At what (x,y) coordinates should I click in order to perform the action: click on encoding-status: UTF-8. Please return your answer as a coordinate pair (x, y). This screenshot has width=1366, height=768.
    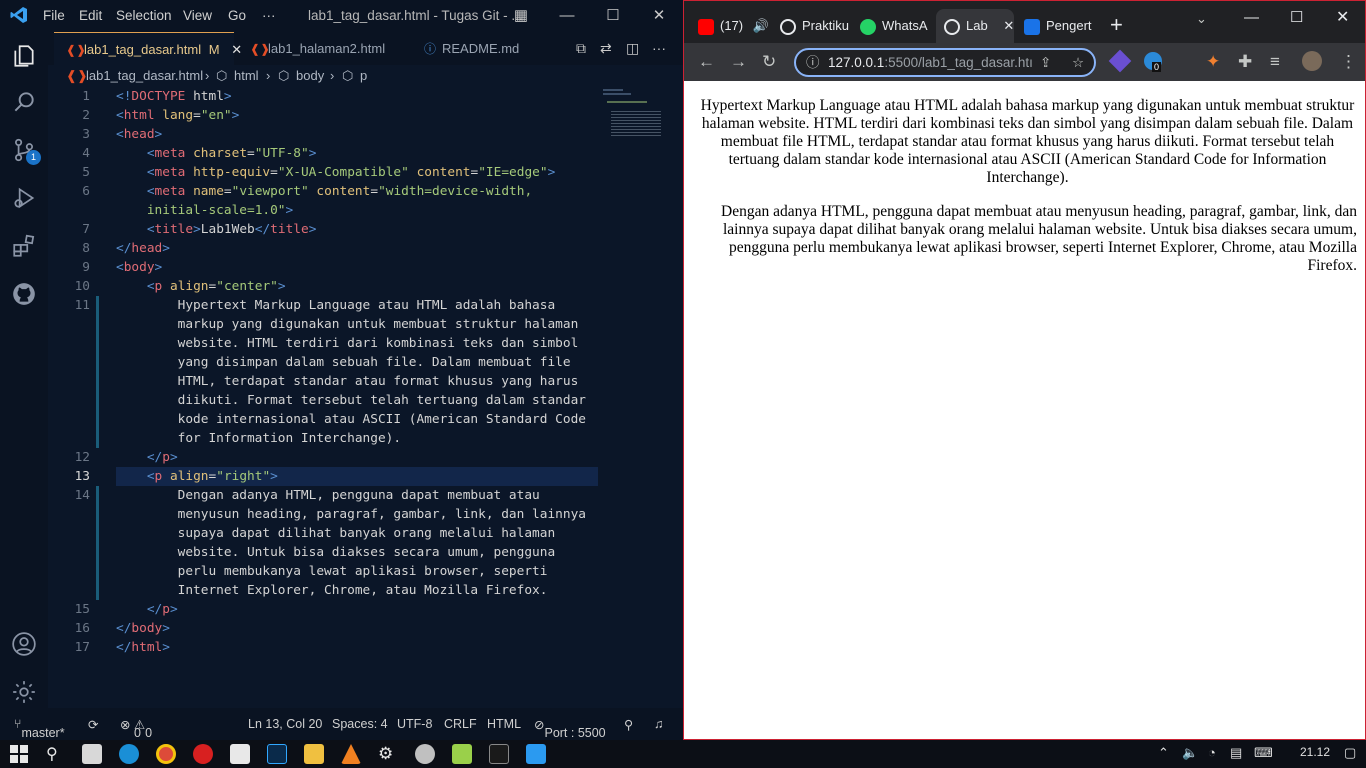
    Looking at the image, I should click on (414, 724).